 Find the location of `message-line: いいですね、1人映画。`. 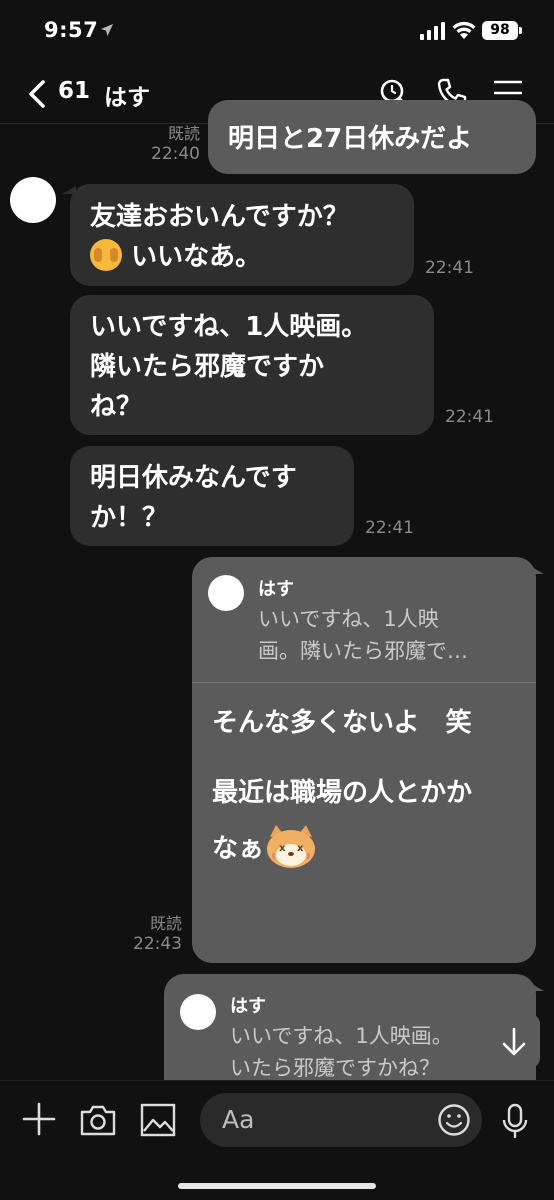

message-line: いいですね、1人映画。 is located at coordinates (229, 327).